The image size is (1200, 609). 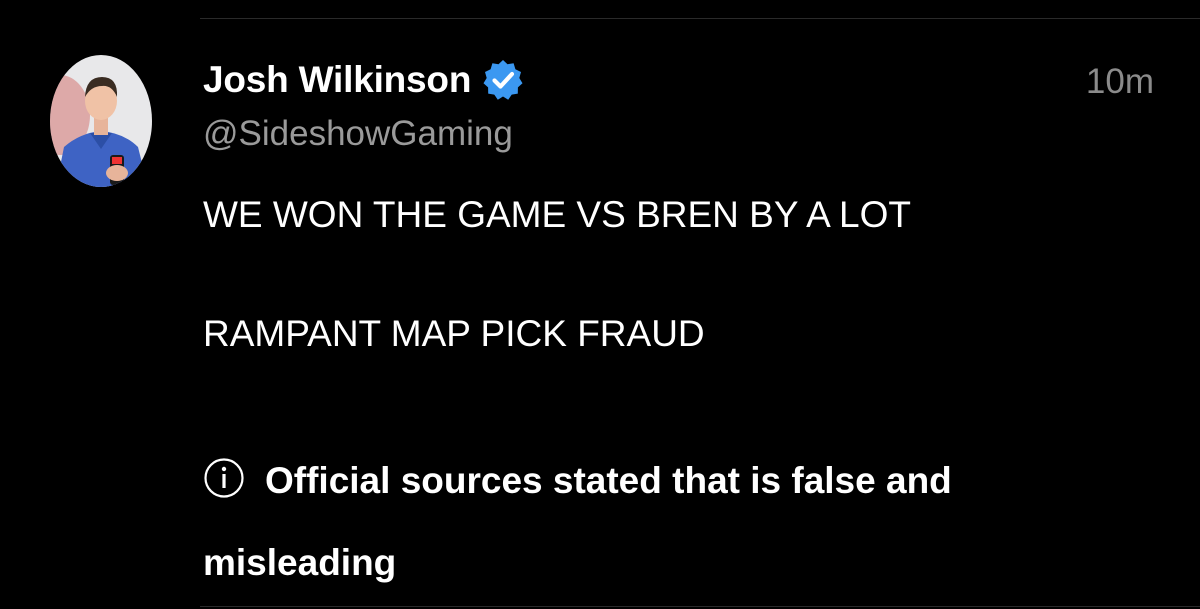 What do you see at coordinates (358, 134) in the screenshot?
I see `user-handle: @SideshowGaming` at bounding box center [358, 134].